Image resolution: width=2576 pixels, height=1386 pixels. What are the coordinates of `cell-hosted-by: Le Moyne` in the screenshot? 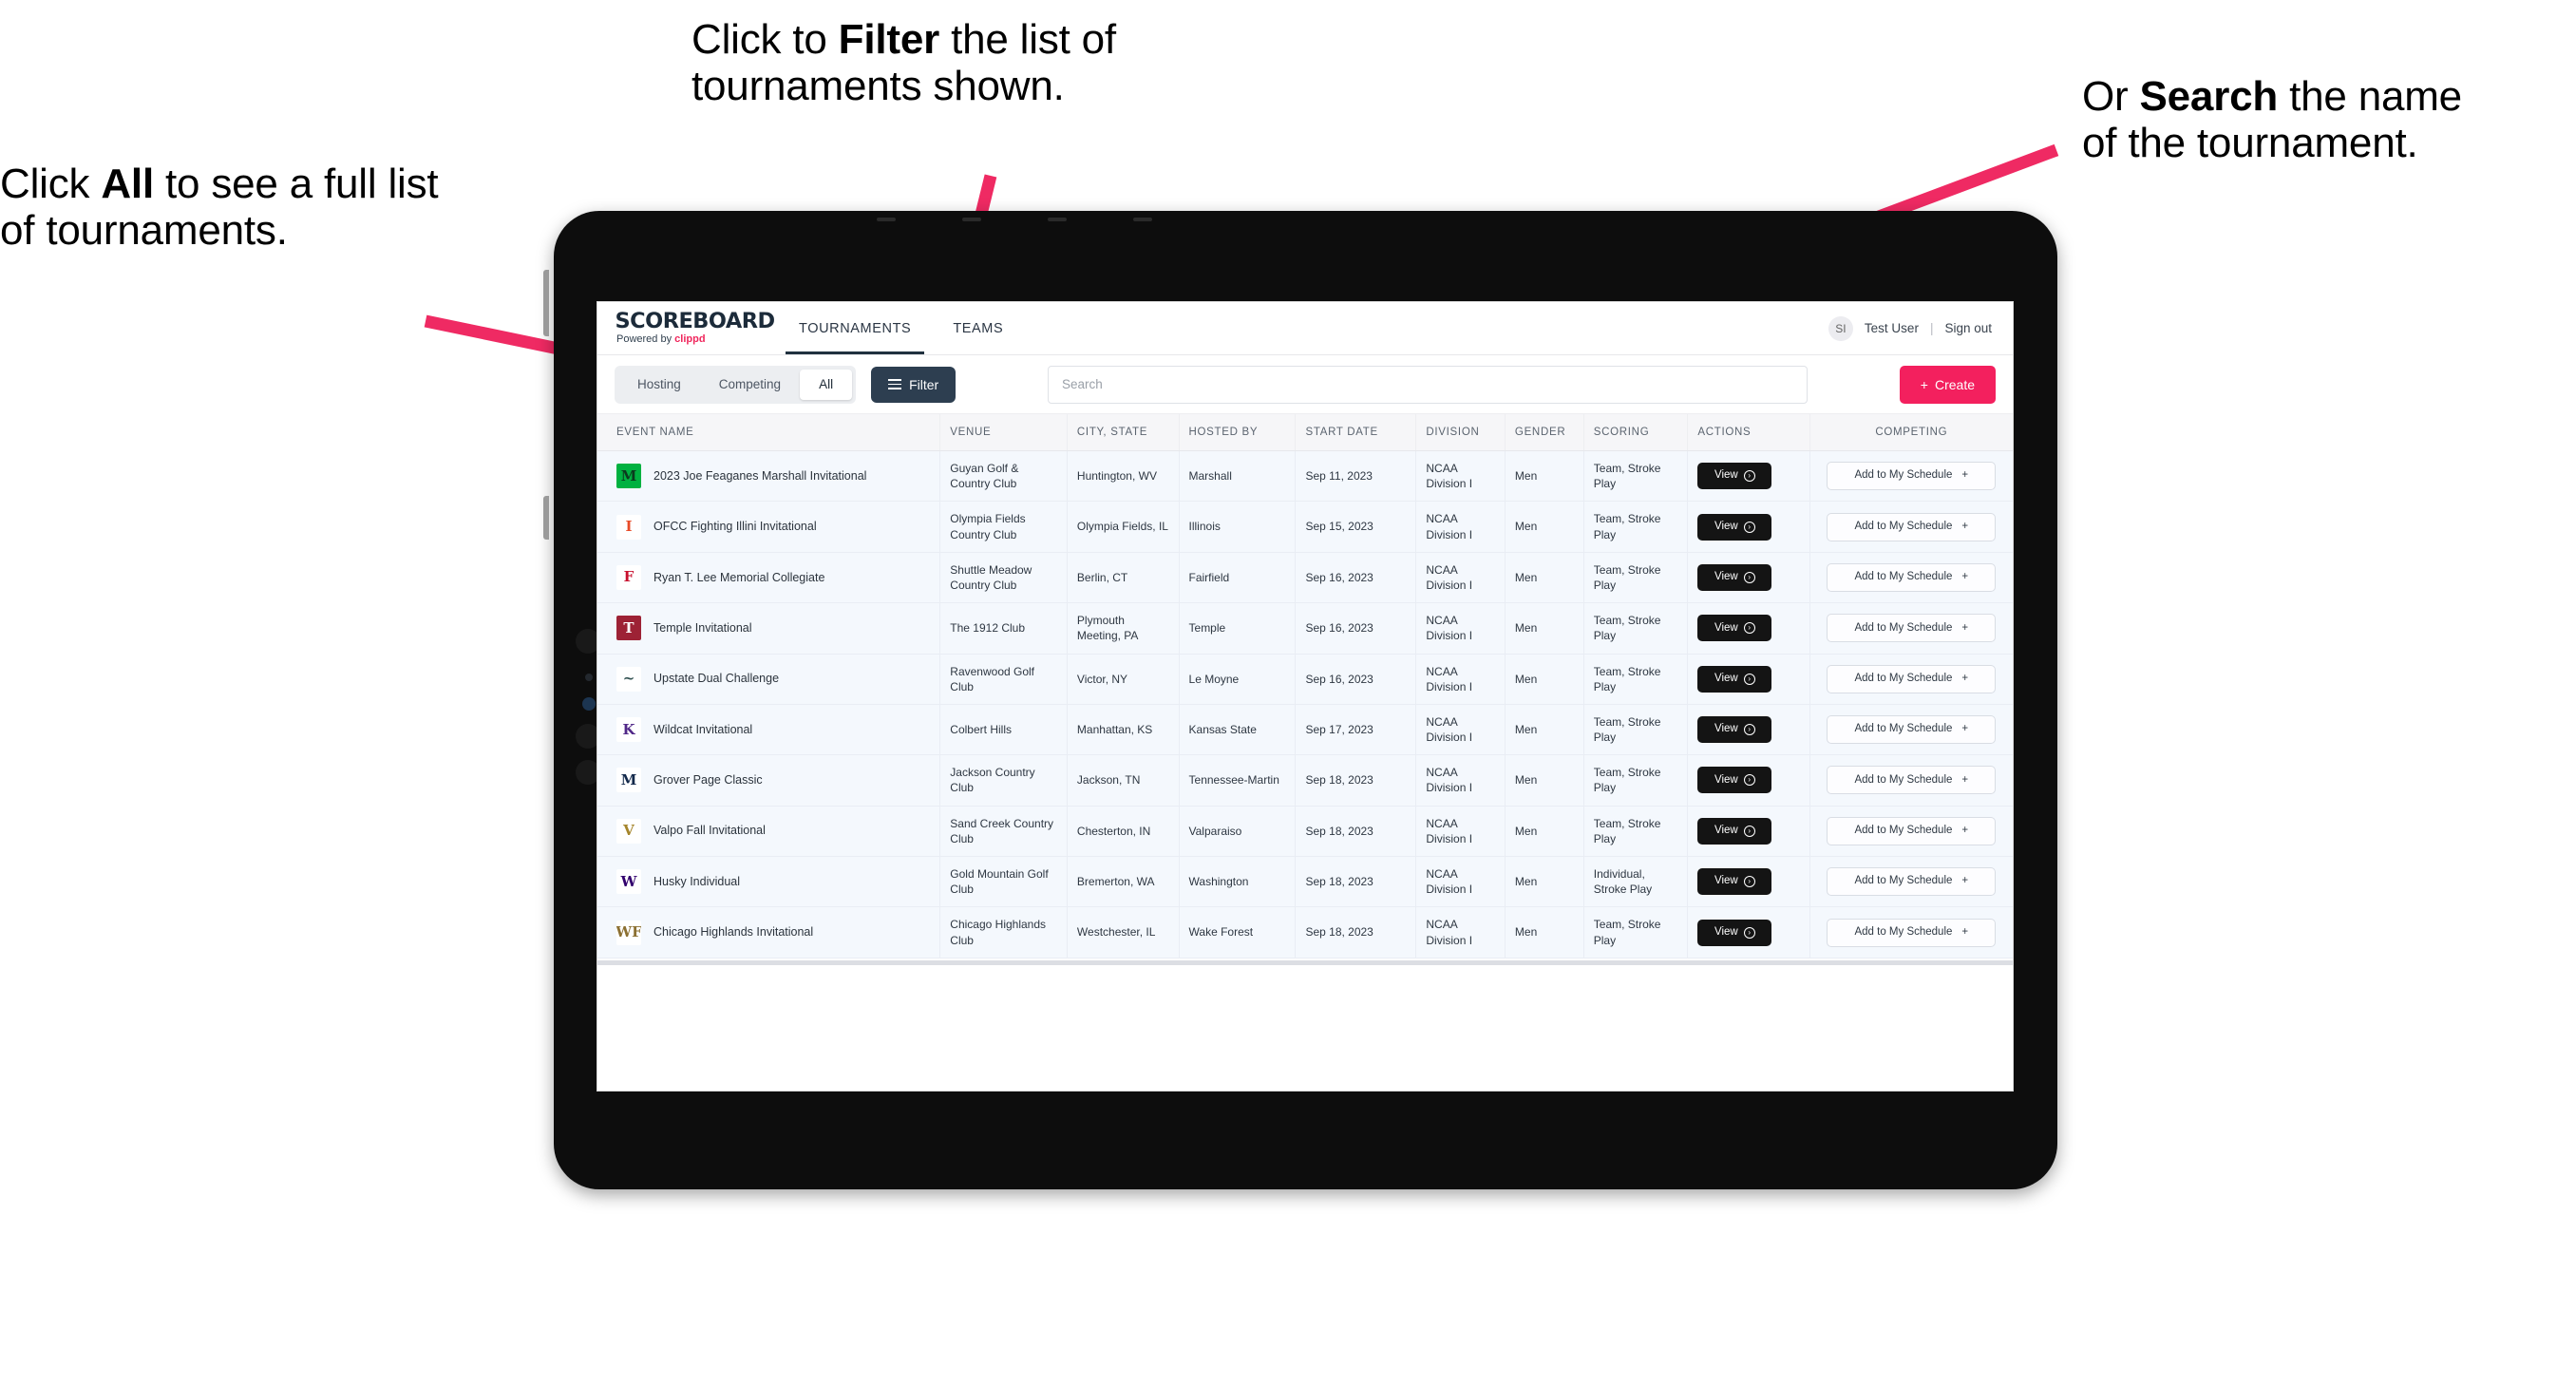 It's located at (1238, 679).